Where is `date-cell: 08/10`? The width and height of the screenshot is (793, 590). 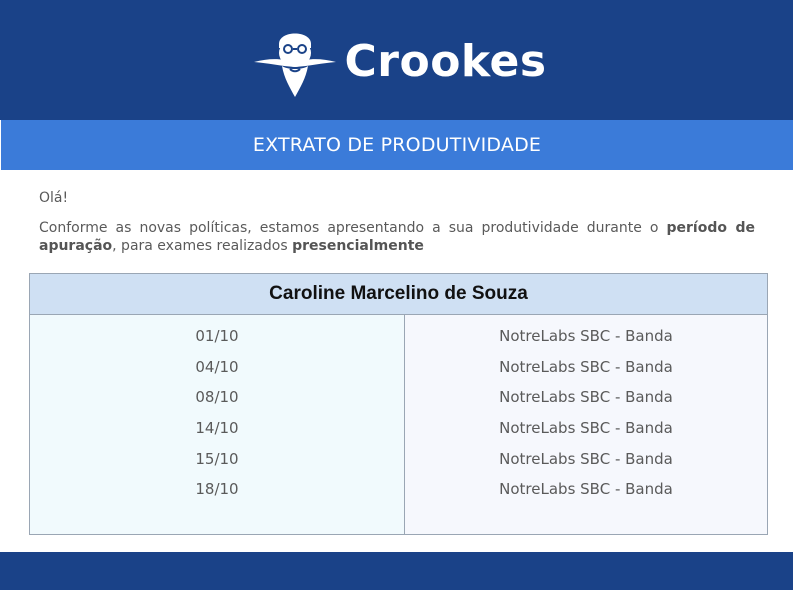
date-cell: 08/10 is located at coordinates (217, 397).